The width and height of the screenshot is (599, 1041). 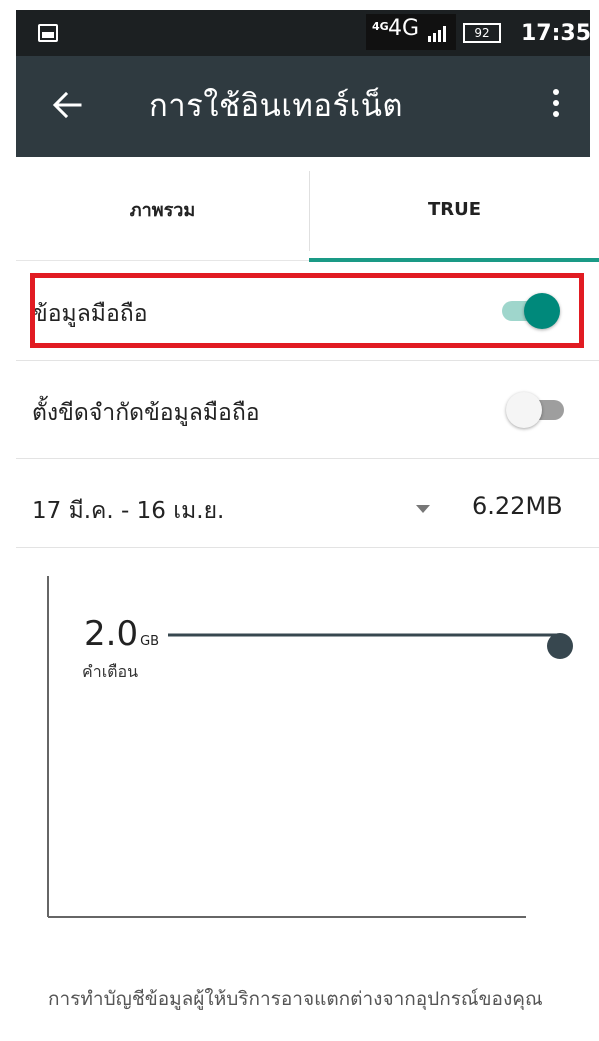 What do you see at coordinates (454, 209) in the screenshot?
I see `tab-true: TRUE` at bounding box center [454, 209].